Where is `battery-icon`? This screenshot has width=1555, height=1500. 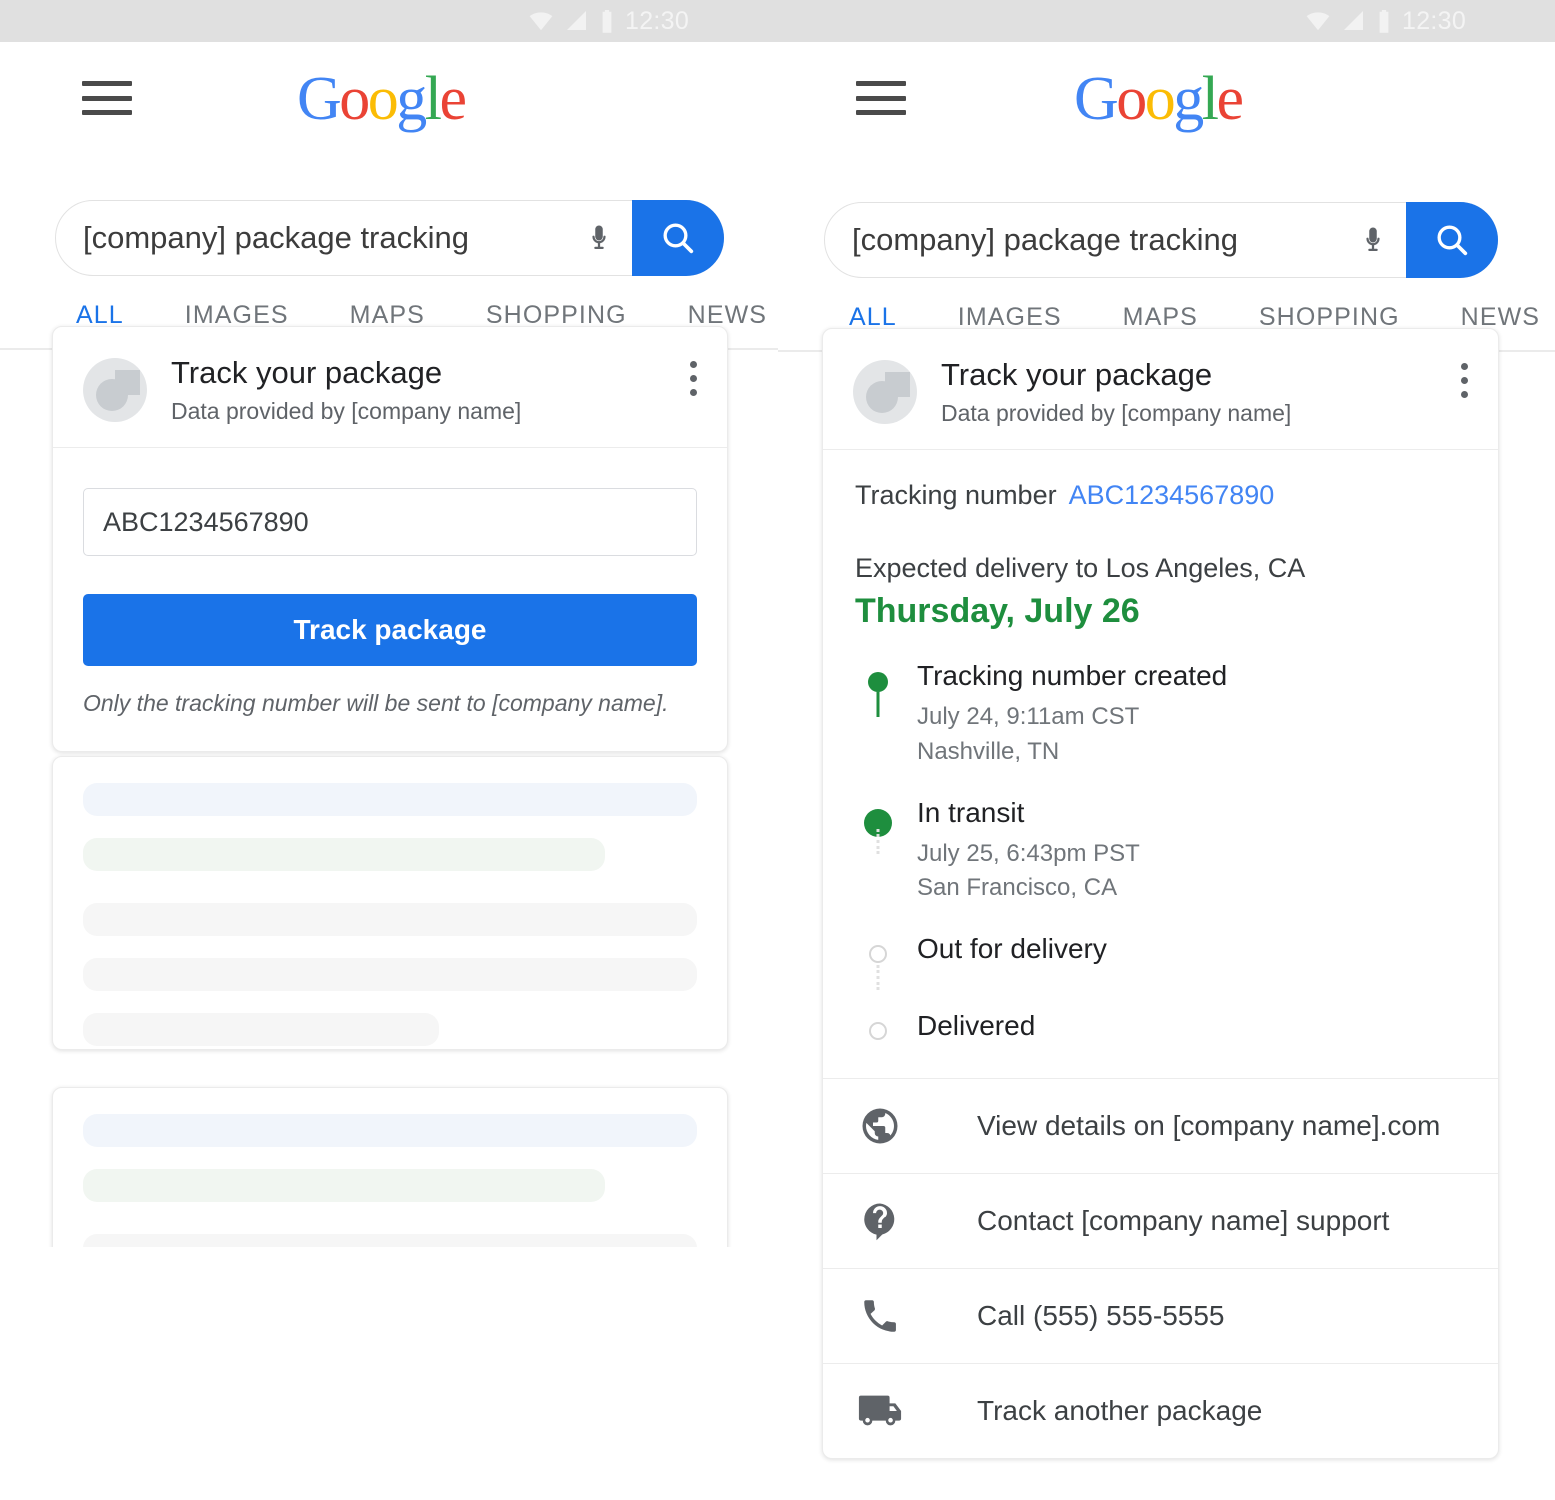
battery-icon is located at coordinates (1384, 21).